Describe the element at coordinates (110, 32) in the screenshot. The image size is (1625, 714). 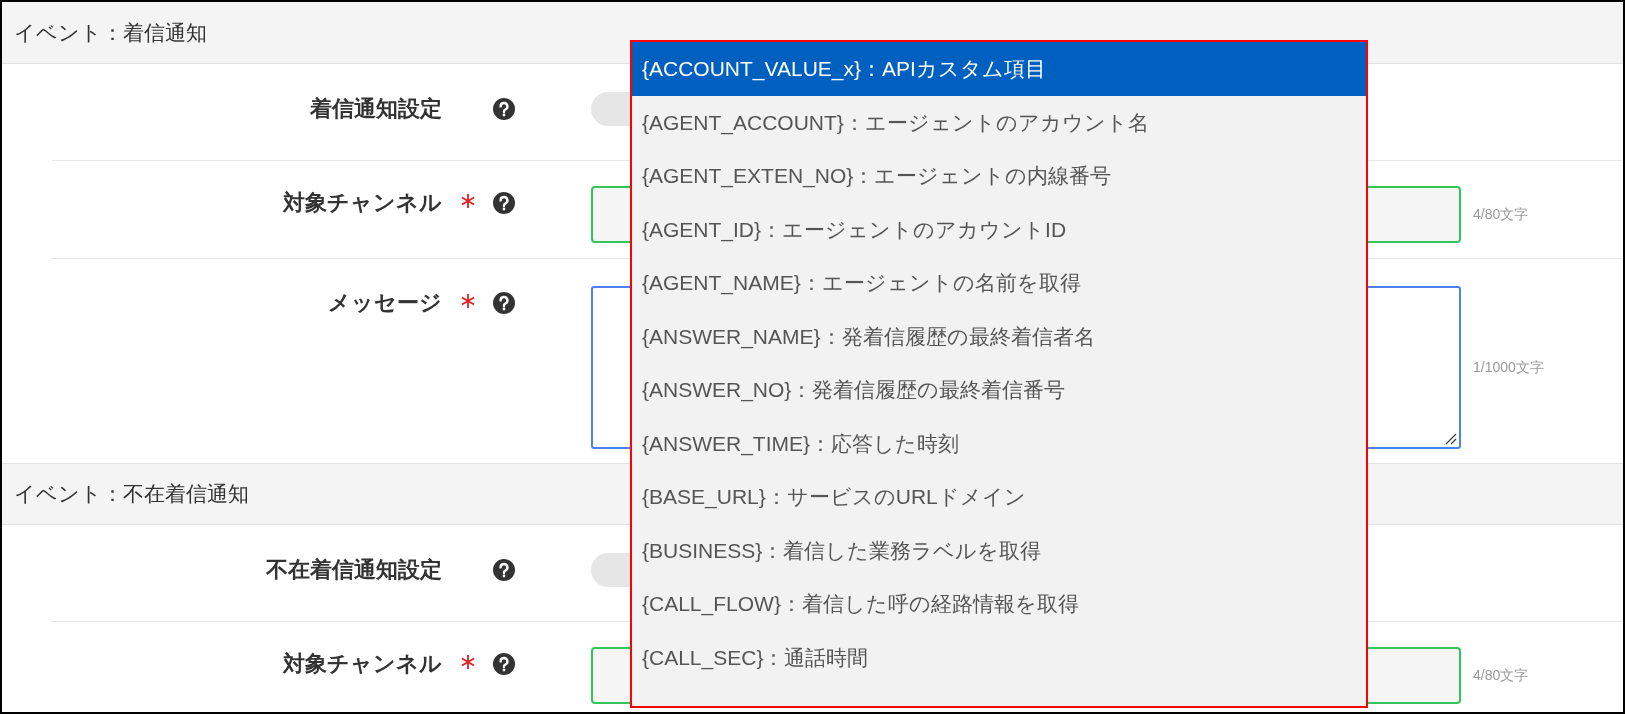
I see `section-title: イベント：着信通知` at that location.